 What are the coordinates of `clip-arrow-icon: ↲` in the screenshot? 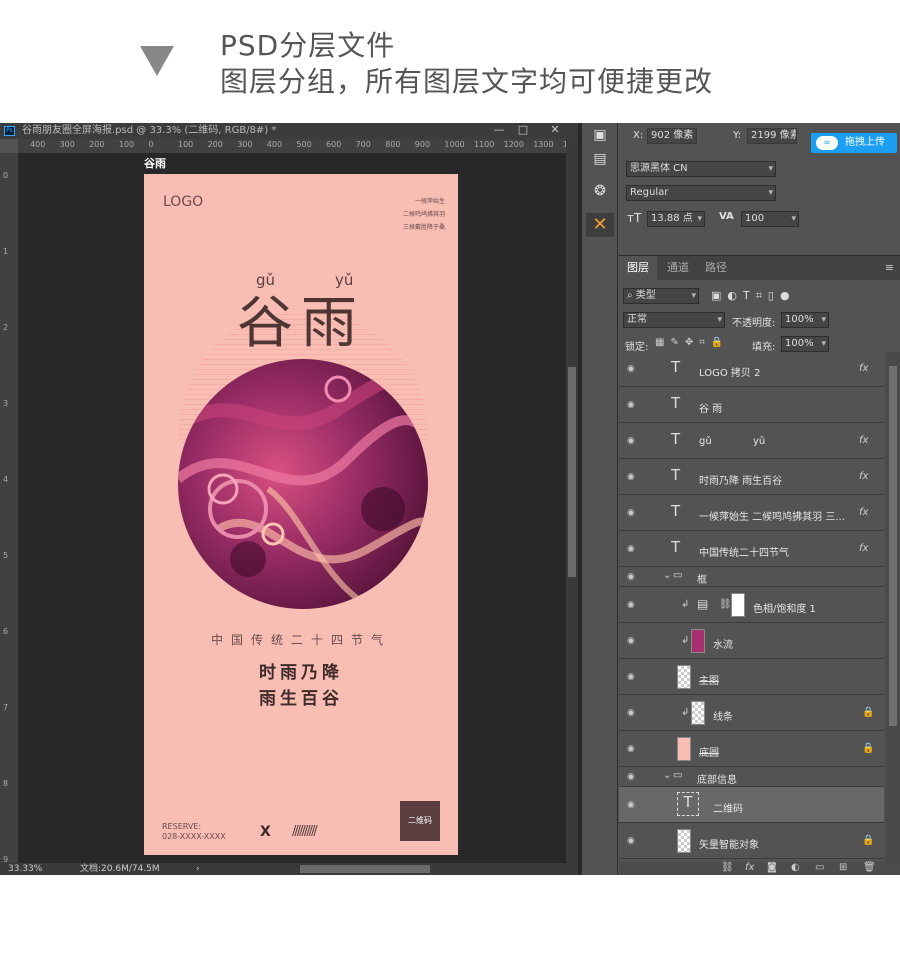 It's located at (685, 712).